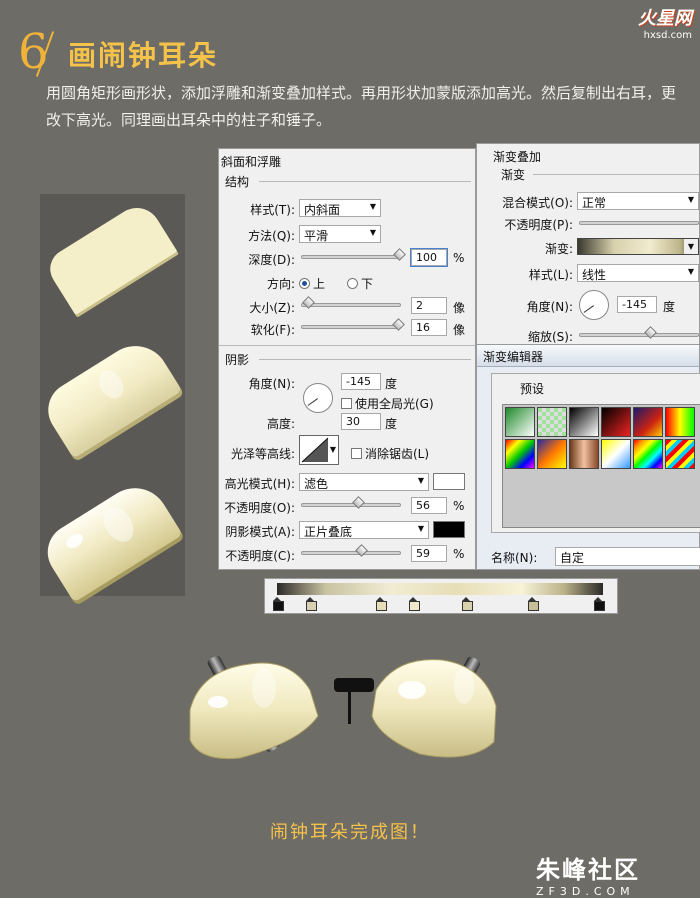 The width and height of the screenshot is (700, 898). What do you see at coordinates (459, 330) in the screenshot?
I see `soften-unit: 像` at bounding box center [459, 330].